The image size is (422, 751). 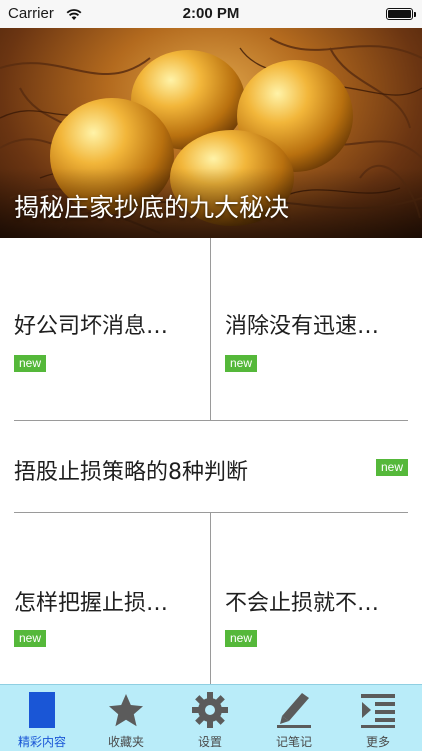 I want to click on banner-title: 揭秘庄家抄底的九大秘决, so click(x=152, y=207).